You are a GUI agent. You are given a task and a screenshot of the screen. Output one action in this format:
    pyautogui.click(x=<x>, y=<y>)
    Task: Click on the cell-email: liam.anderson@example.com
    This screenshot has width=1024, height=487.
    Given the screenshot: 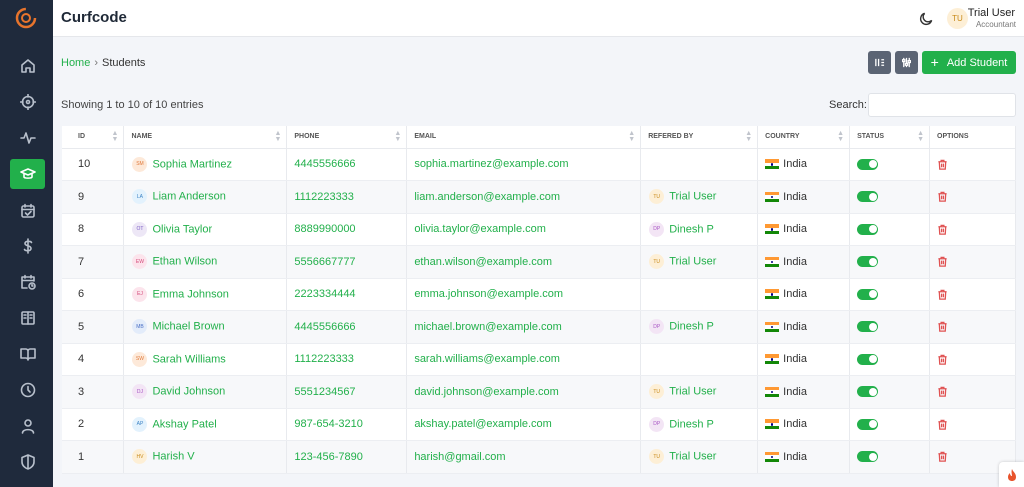 What is the action you would take?
    pyautogui.click(x=524, y=197)
    